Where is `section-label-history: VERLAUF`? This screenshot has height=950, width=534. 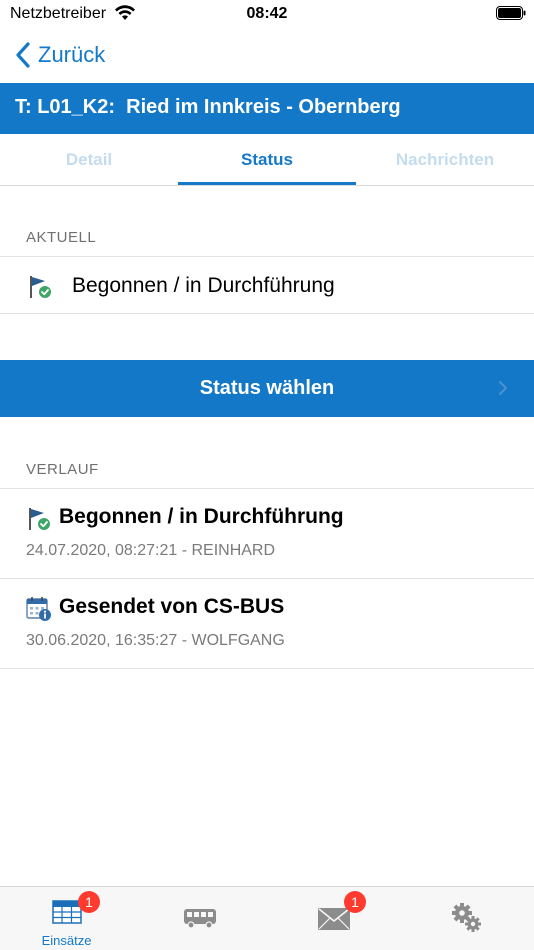
section-label-history: VERLAUF is located at coordinates (62, 469).